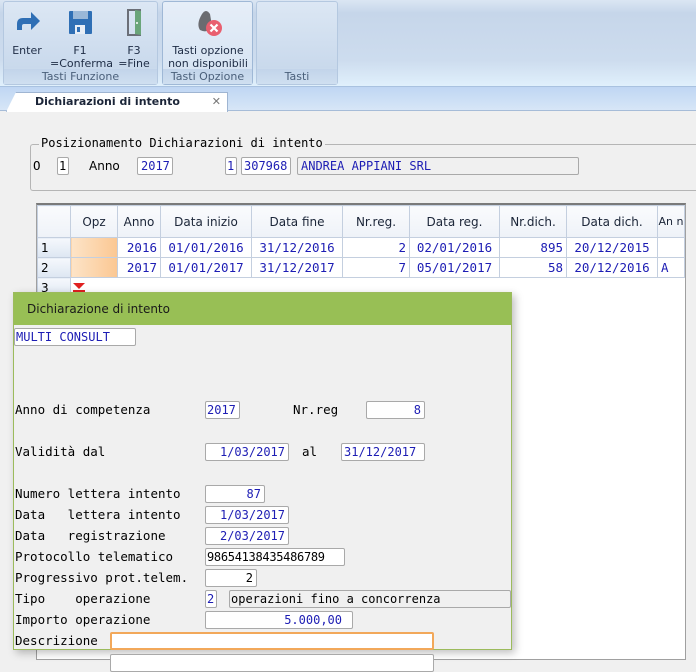  Describe the element at coordinates (27, 31) in the screenshot. I see `enter-button: Enter` at that location.